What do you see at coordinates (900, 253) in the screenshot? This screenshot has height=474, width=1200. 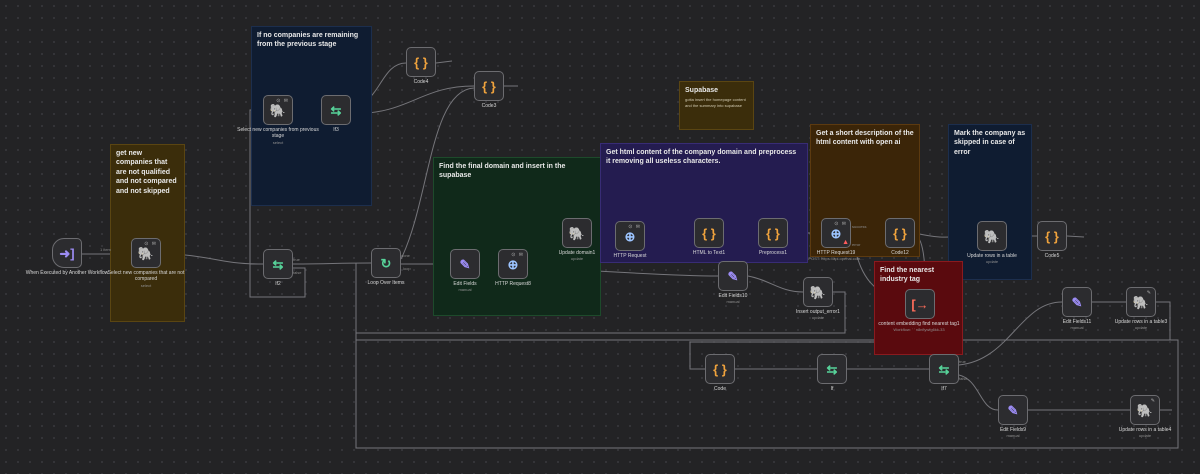 I see `node-label: Code12` at bounding box center [900, 253].